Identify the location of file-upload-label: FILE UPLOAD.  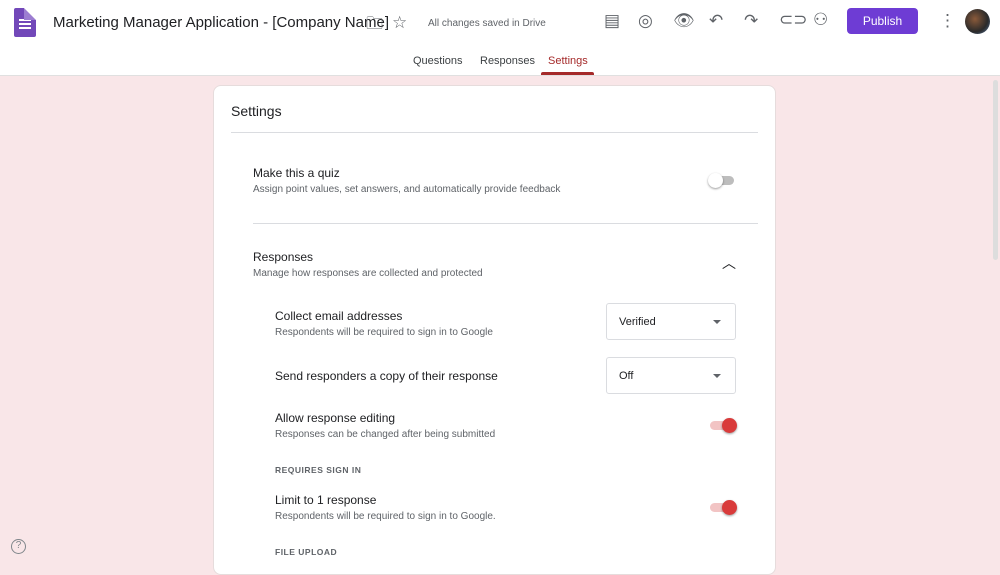
(306, 552).